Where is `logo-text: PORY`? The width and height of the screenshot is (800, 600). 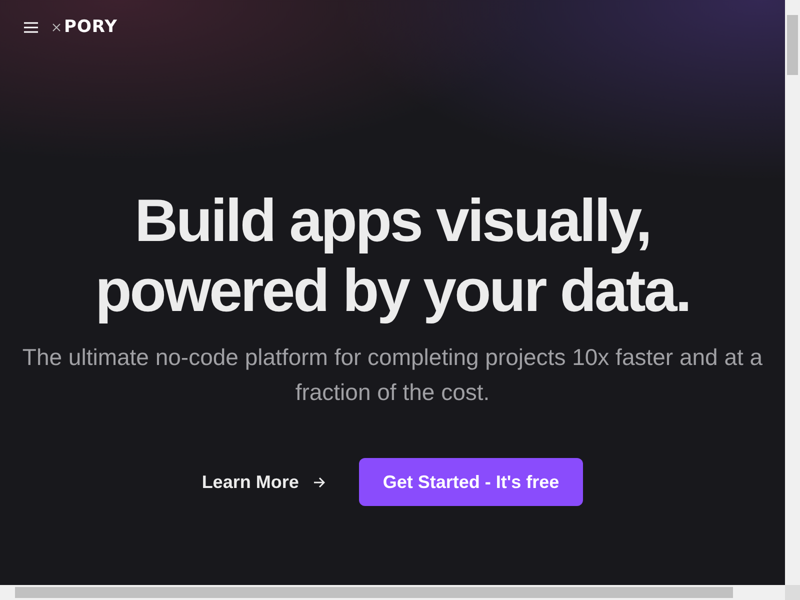 logo-text: PORY is located at coordinates (91, 27).